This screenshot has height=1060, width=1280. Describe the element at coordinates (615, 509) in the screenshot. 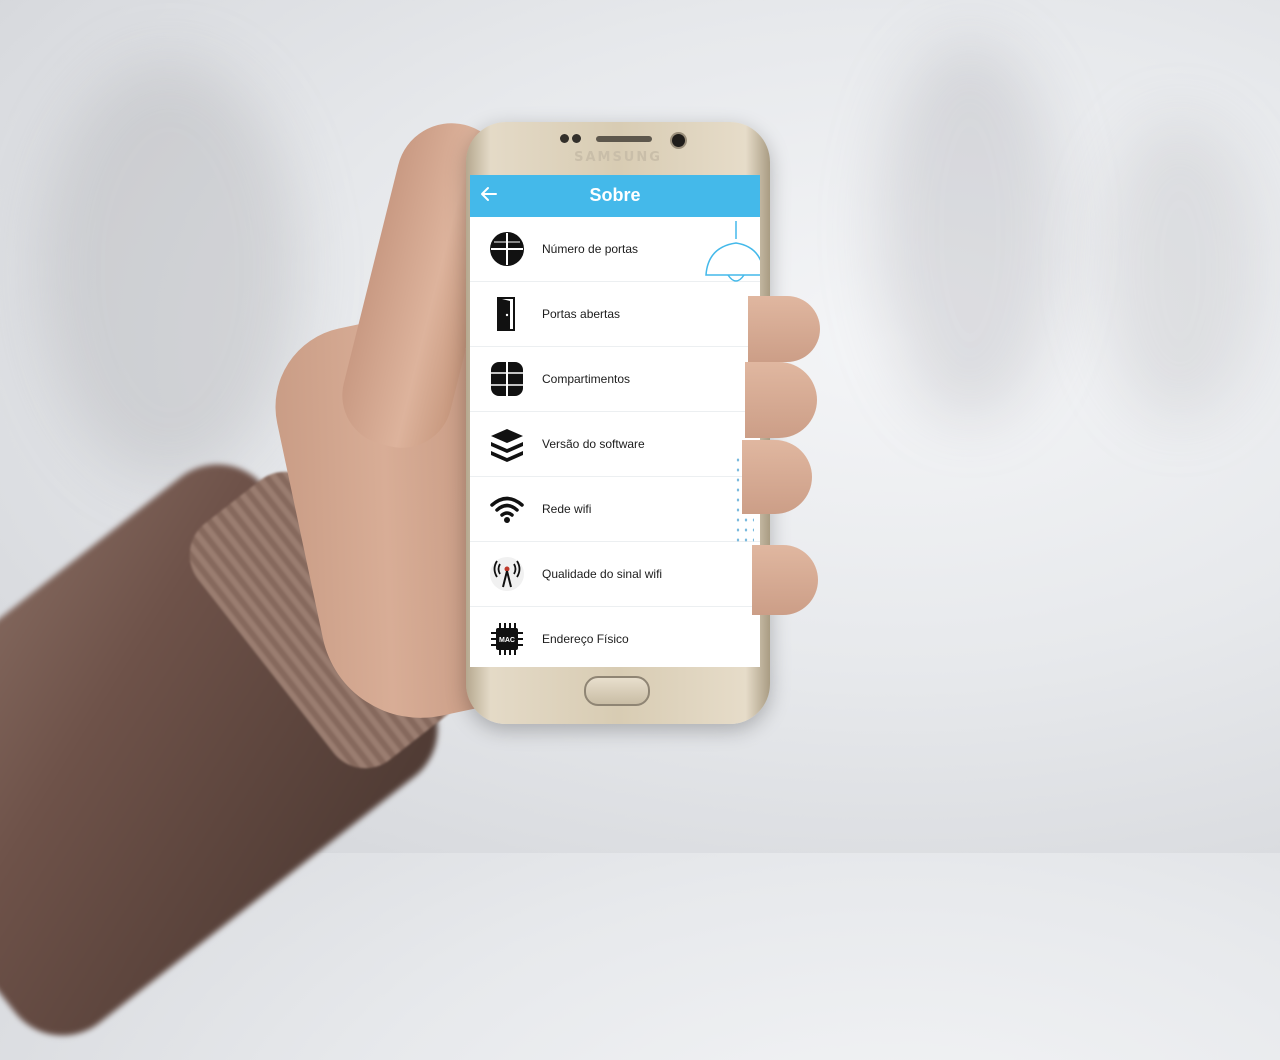

I see `list-item-wifi-network: Rede wifi` at that location.